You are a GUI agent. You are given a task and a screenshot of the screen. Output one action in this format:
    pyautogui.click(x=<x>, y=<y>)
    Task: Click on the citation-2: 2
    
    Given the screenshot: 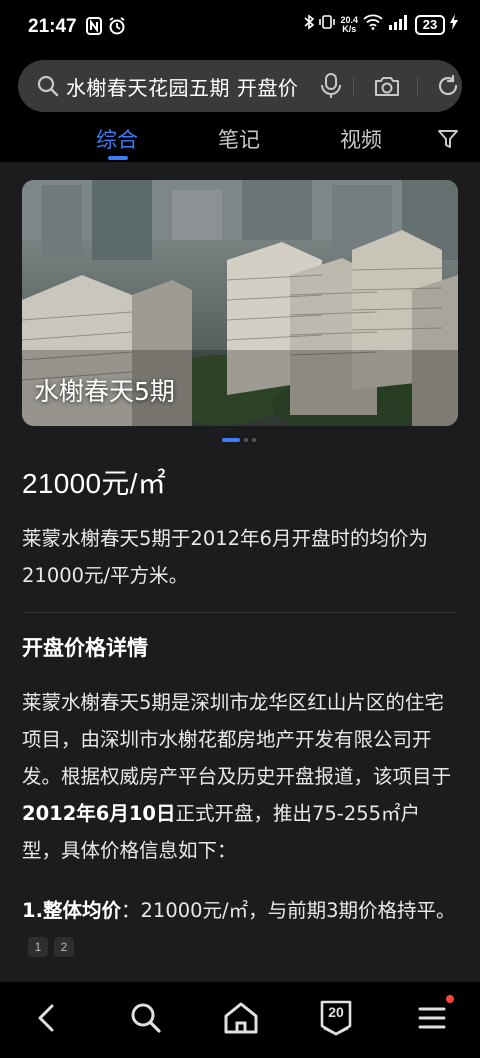 What is the action you would take?
    pyautogui.click(x=64, y=947)
    